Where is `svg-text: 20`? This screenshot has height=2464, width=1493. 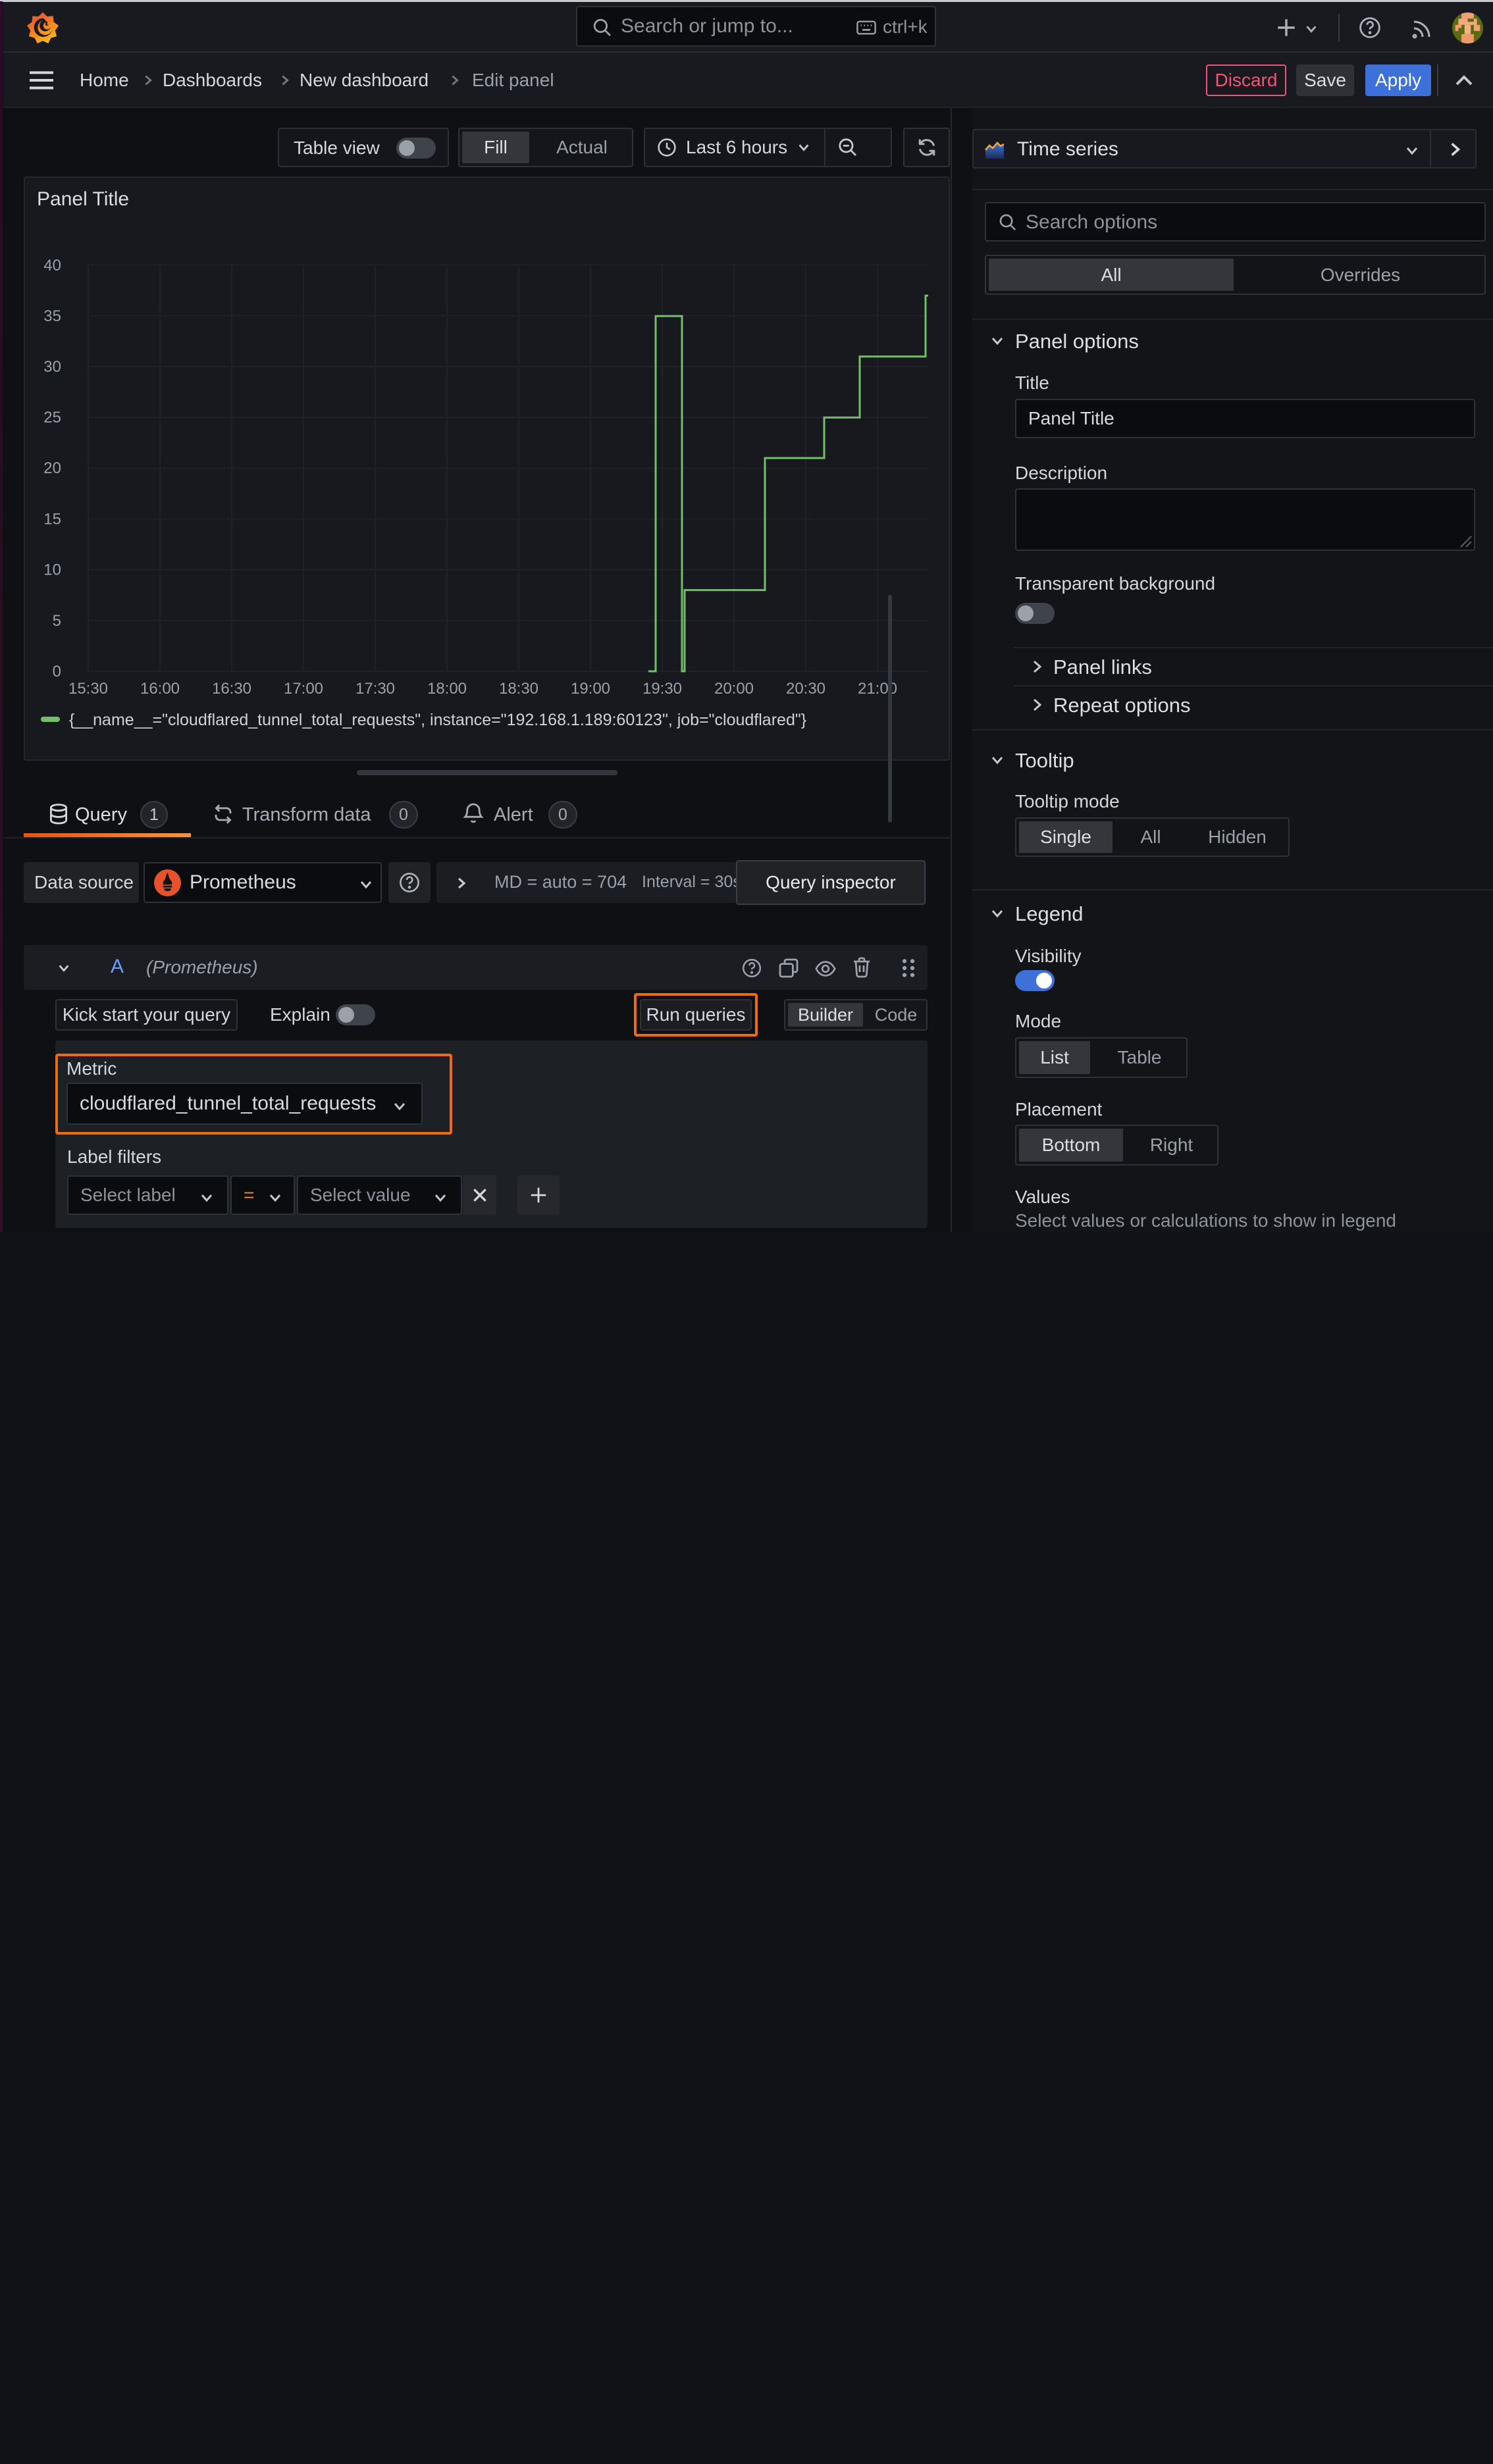
svg-text: 20 is located at coordinates (52, 468).